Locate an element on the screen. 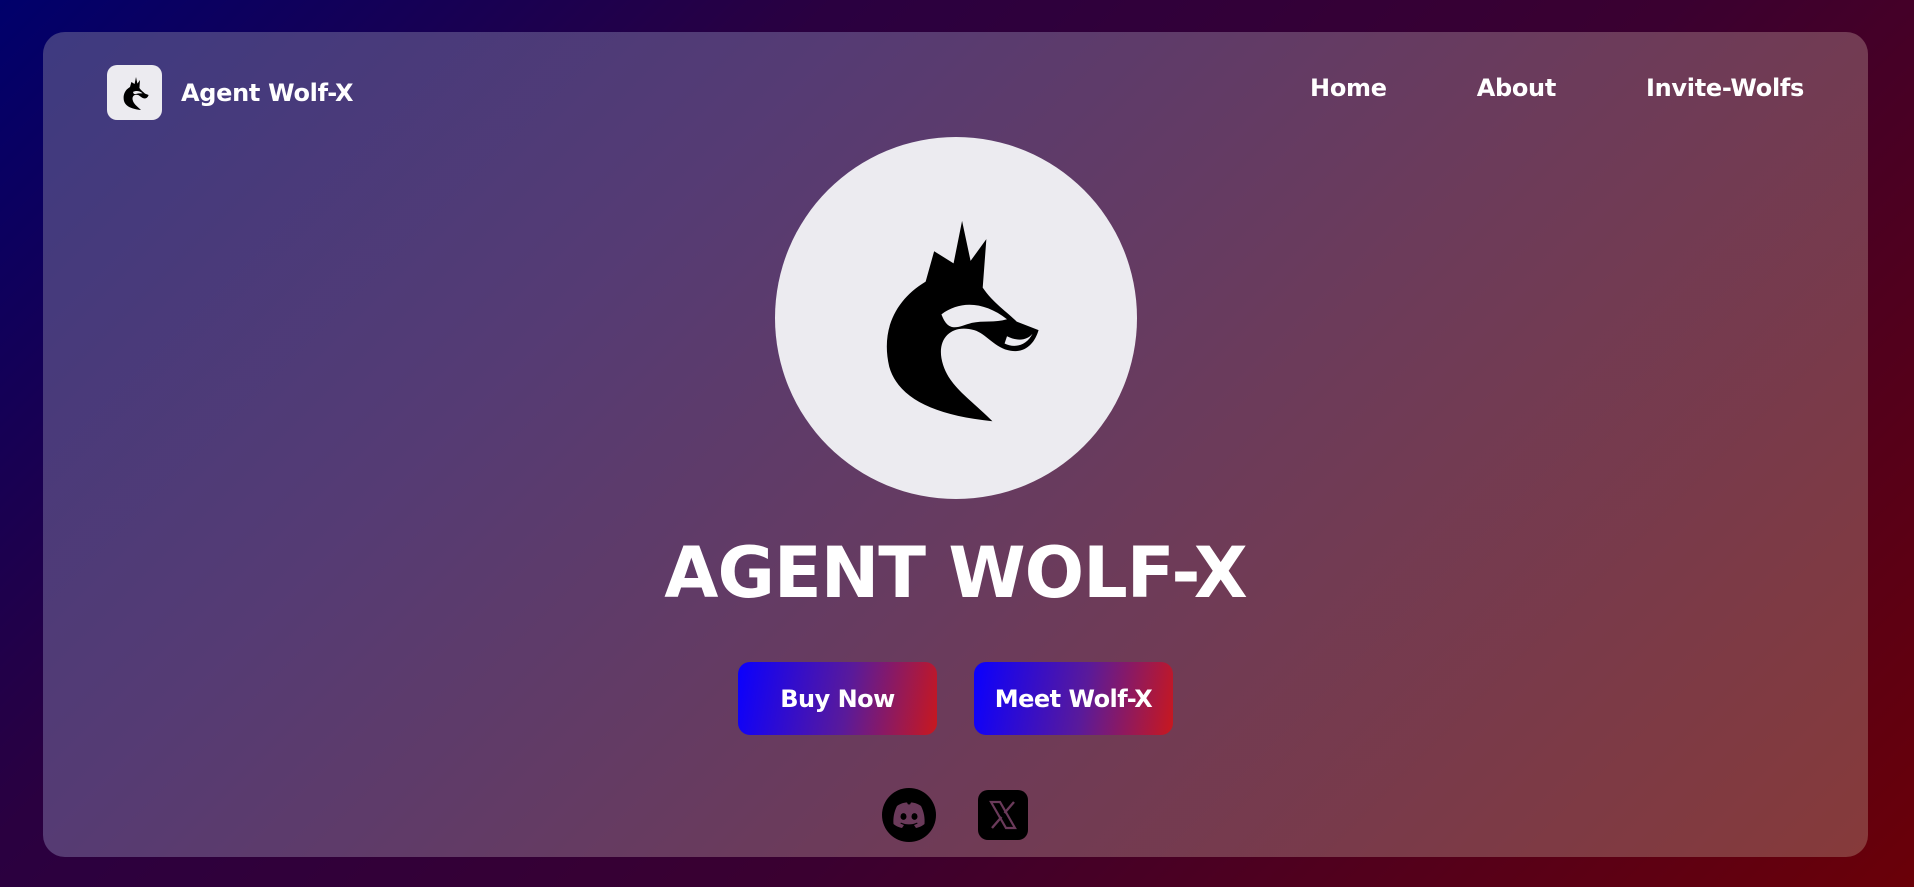  main-nav: Home About Invite-Wolfs is located at coordinates (1557, 88).